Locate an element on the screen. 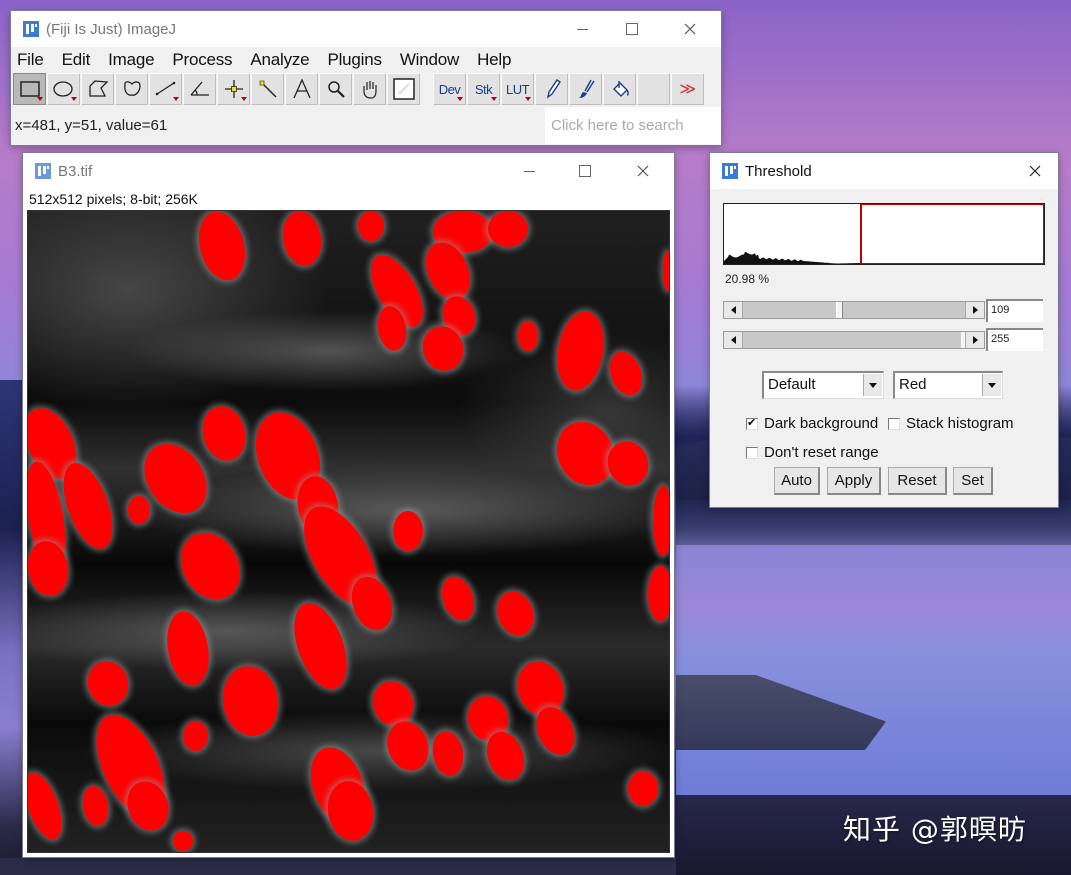 The width and height of the screenshot is (1071, 875). lower-threshold-slider is located at coordinates (854, 310).